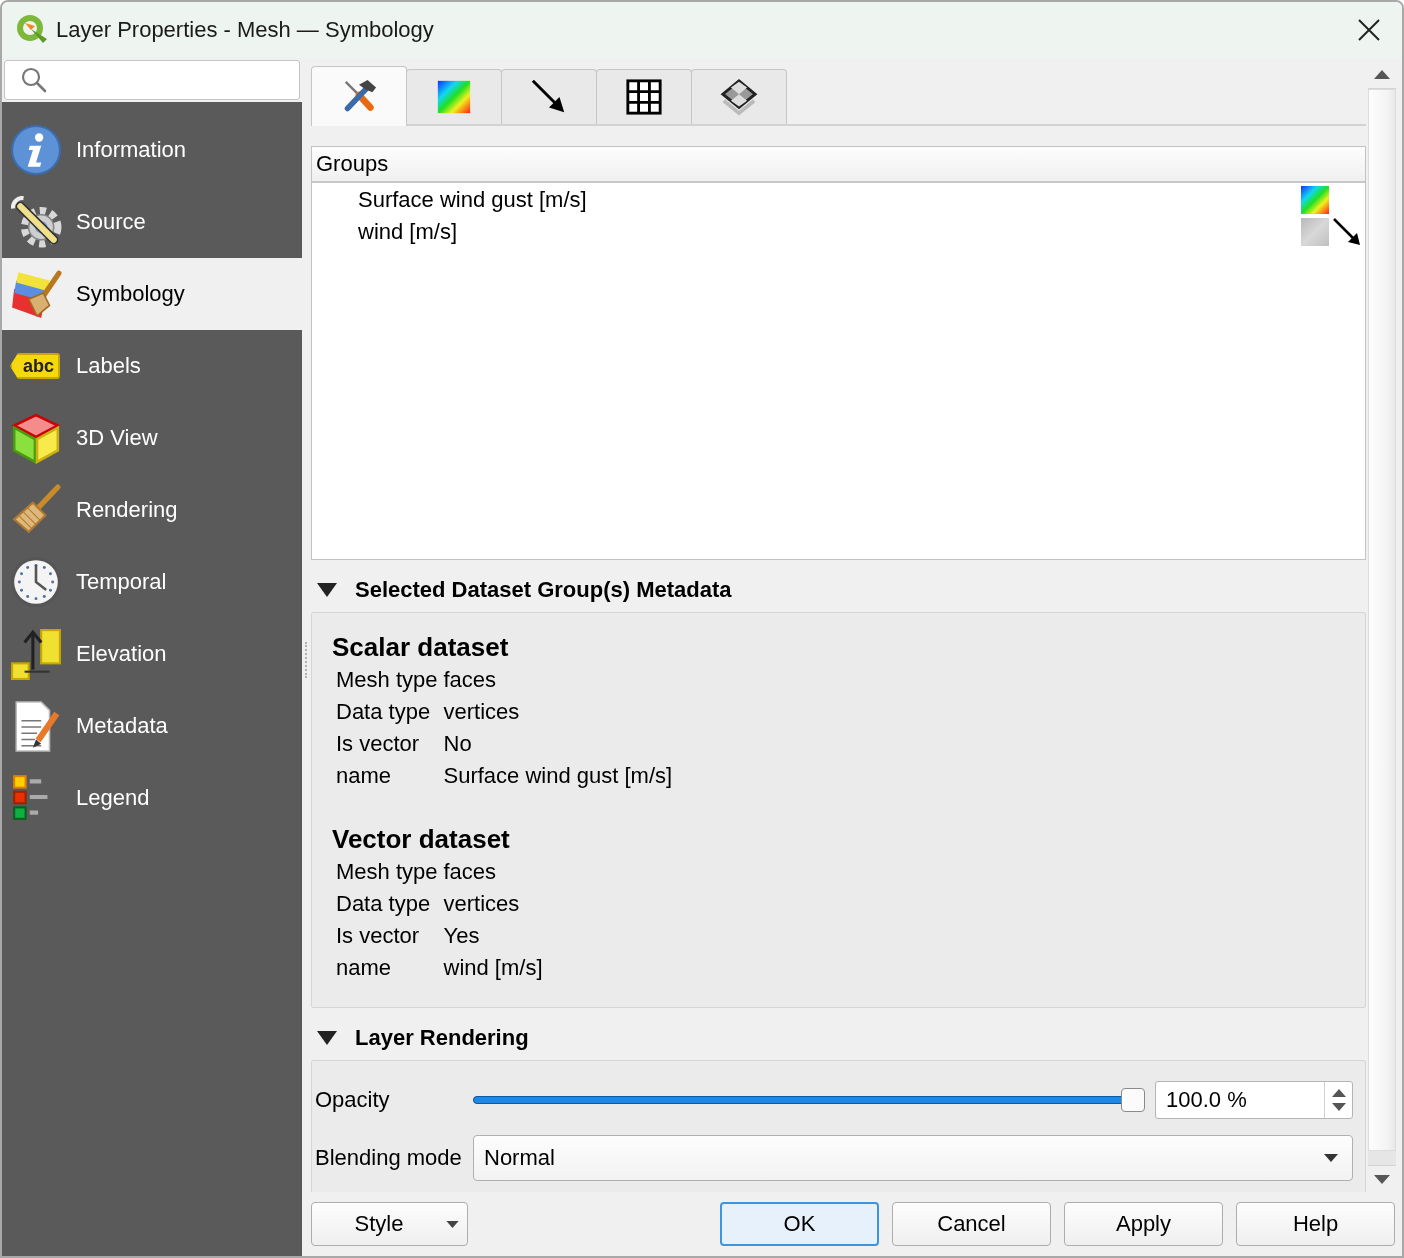 This screenshot has width=1404, height=1258. What do you see at coordinates (1143, 1224) in the screenshot?
I see `dialog-button: Apply` at bounding box center [1143, 1224].